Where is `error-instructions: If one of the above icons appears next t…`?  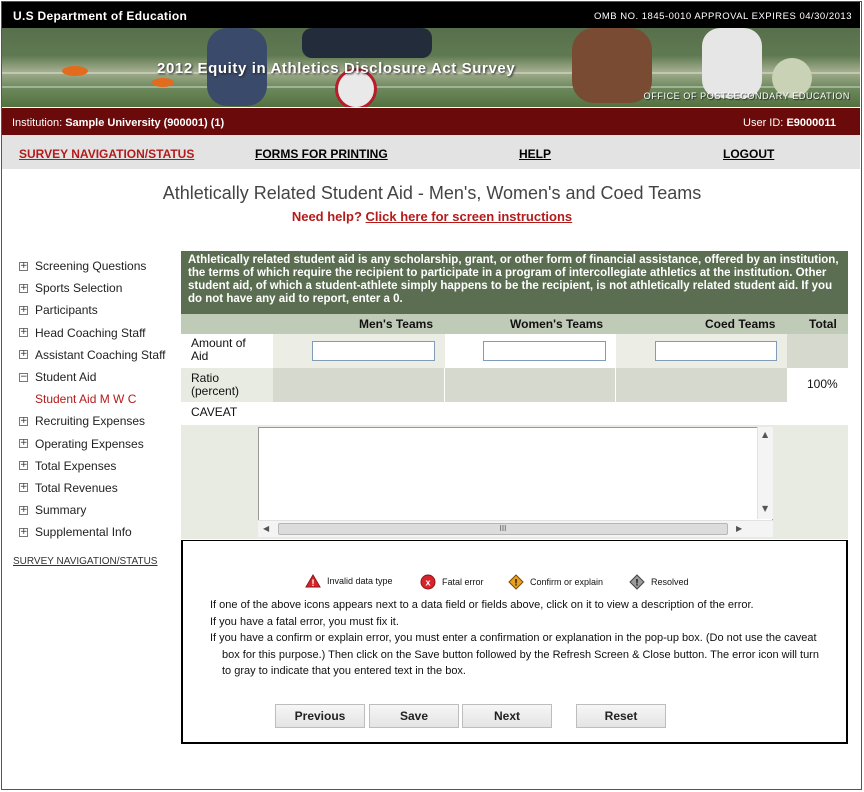 error-instructions: If one of the above icons appears next t… is located at coordinates (520, 638).